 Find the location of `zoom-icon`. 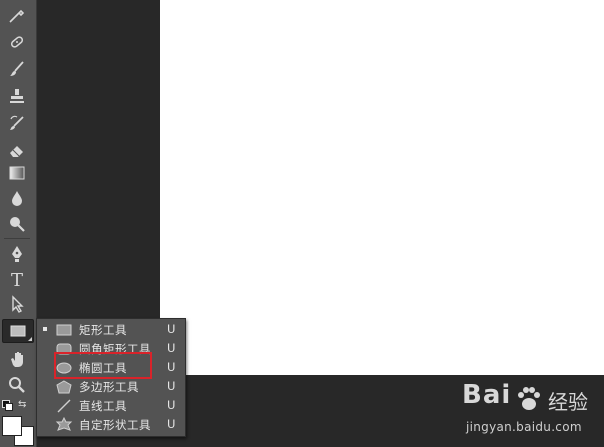

zoom-icon is located at coordinates (17, 385).